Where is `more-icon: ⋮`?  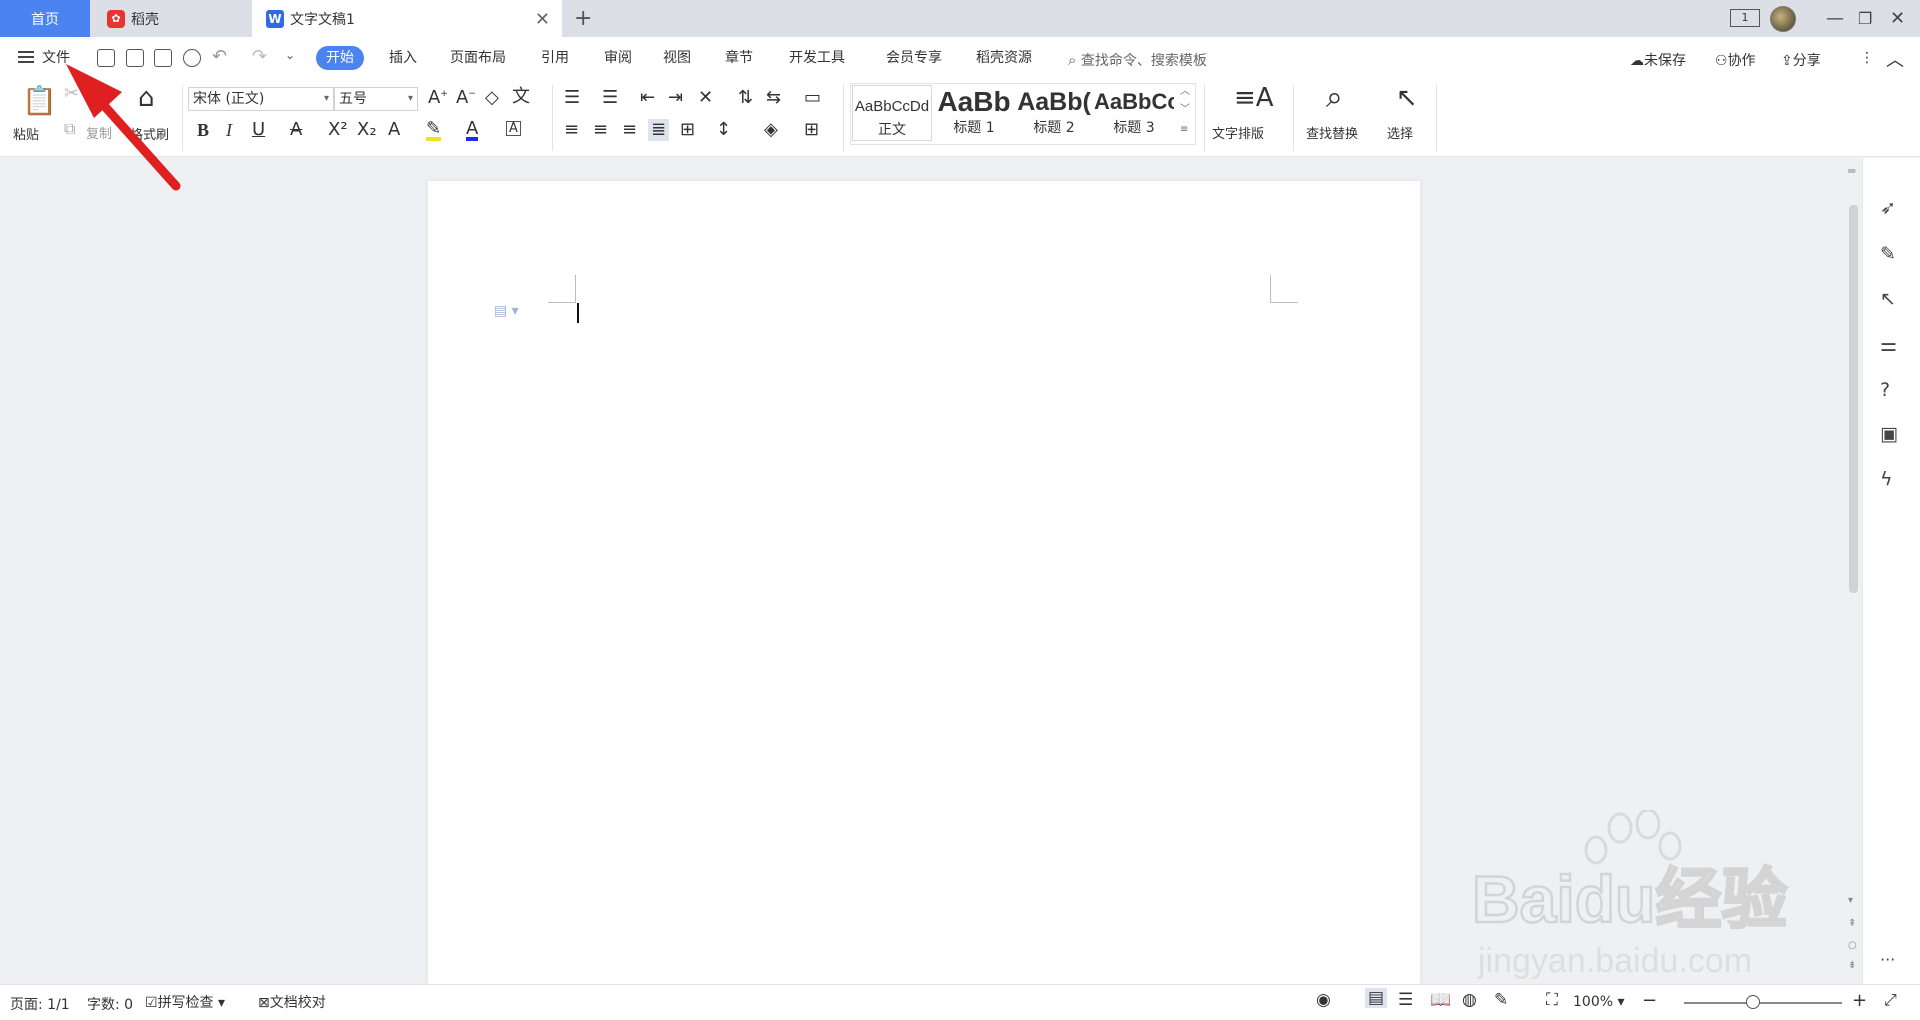
more-icon: ⋮ is located at coordinates (1867, 58).